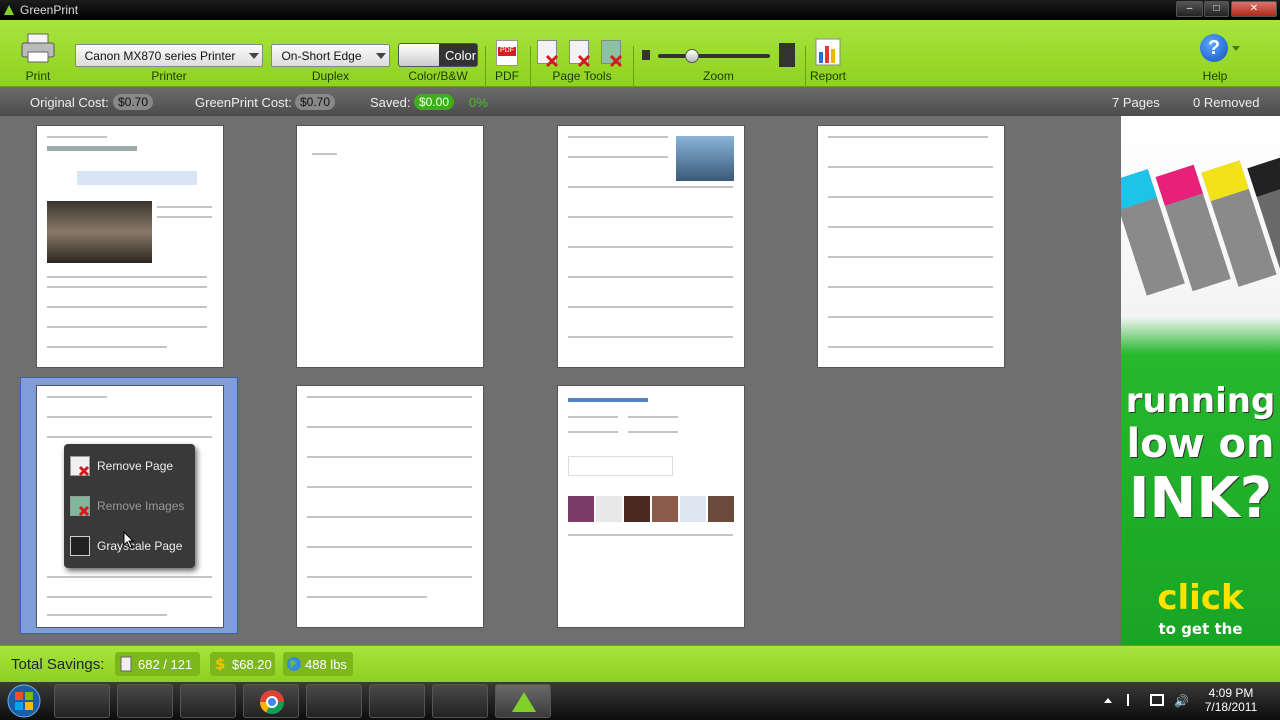  What do you see at coordinates (549, 54) in the screenshot?
I see `remove-page-tool-button` at bounding box center [549, 54].